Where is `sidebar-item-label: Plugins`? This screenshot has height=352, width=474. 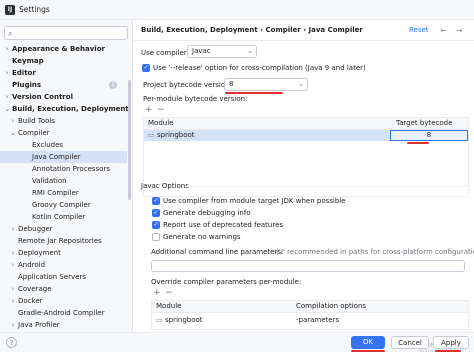
sidebar-item-label: Plugins is located at coordinates (27, 85).